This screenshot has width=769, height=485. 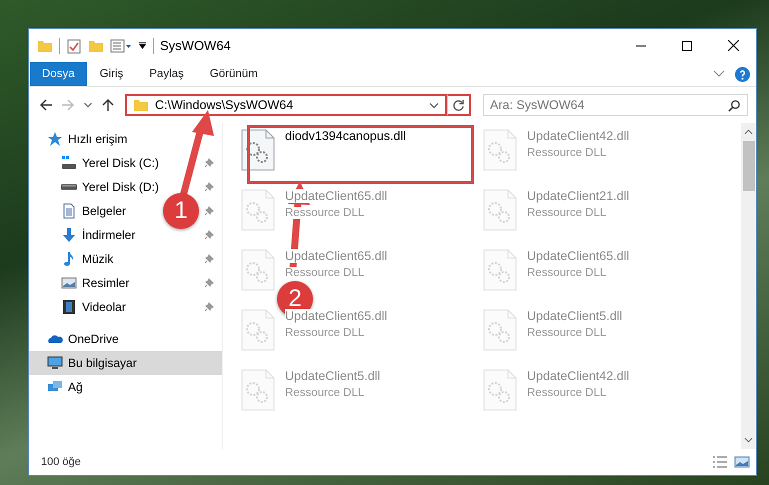 I want to click on sidebar-item: Ağ, so click(x=125, y=387).